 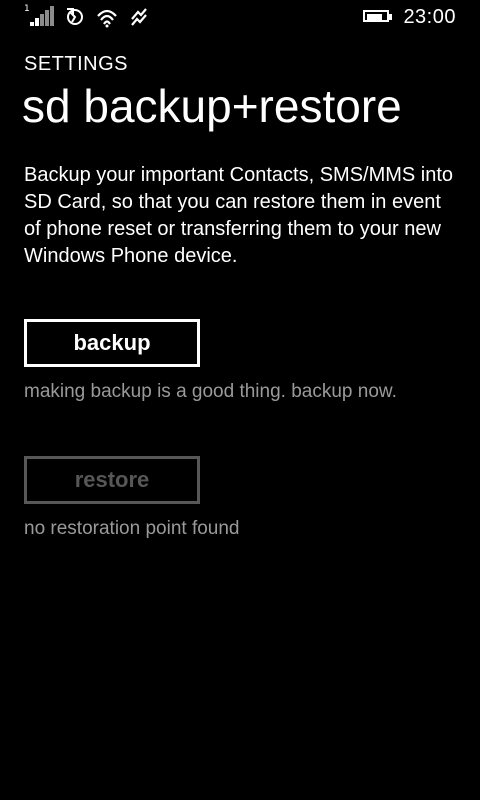 What do you see at coordinates (378, 17) in the screenshot?
I see `battery-icon` at bounding box center [378, 17].